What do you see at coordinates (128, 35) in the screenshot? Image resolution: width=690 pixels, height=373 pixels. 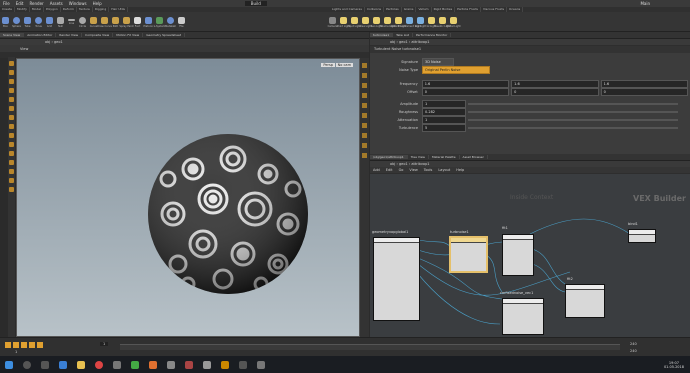 I see `tab-motion-fx-view: Motion FX View` at bounding box center [128, 35].